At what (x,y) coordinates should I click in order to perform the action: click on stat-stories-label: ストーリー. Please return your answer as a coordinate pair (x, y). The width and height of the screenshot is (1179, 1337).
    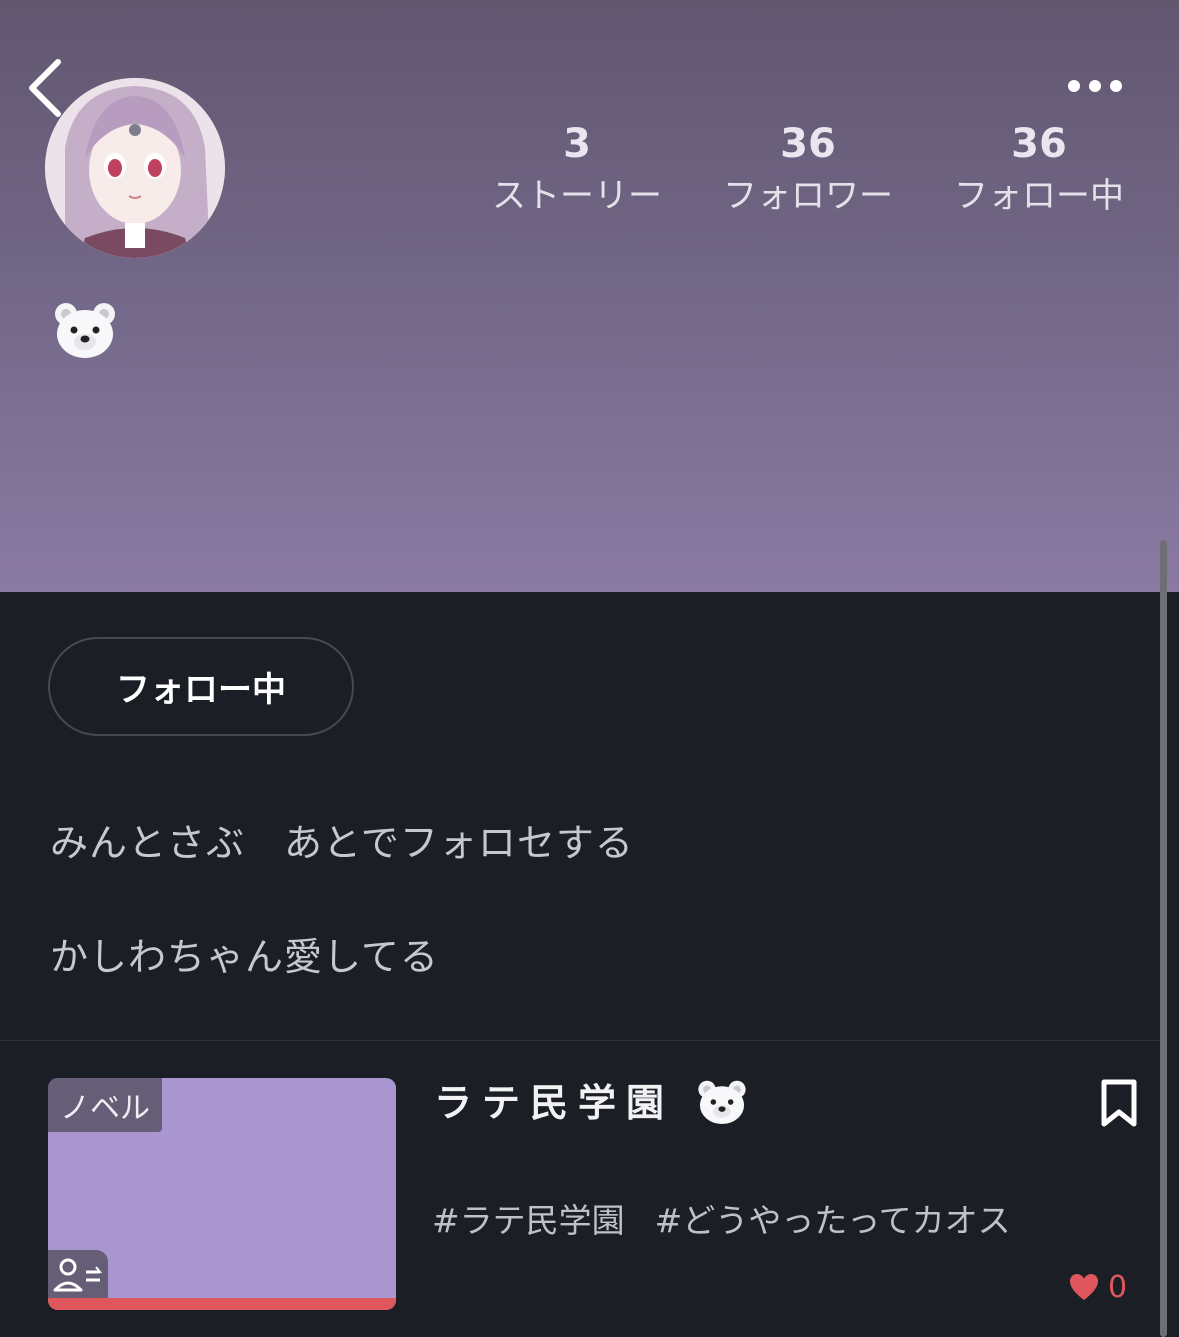
    Looking at the image, I should click on (577, 196).